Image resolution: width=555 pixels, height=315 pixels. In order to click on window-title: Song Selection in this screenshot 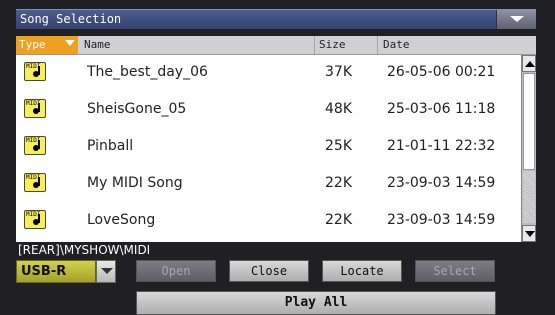, I will do `click(71, 19)`.